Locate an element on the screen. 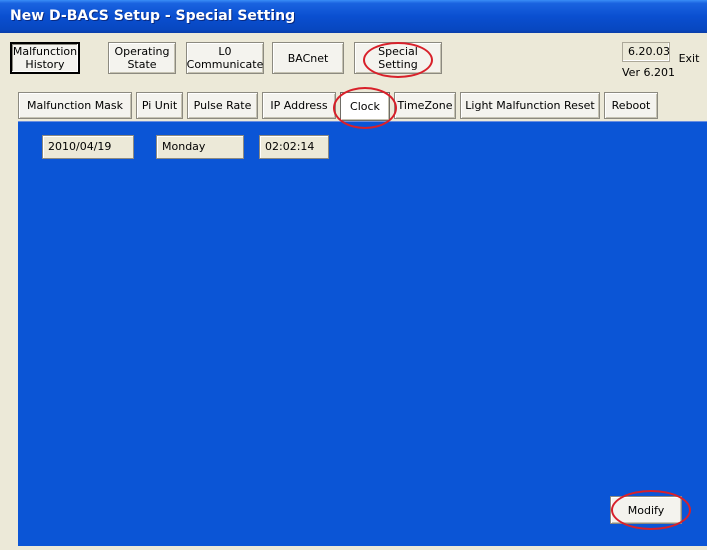 The height and width of the screenshot is (550, 707). weekday-field: Monday is located at coordinates (200, 147).